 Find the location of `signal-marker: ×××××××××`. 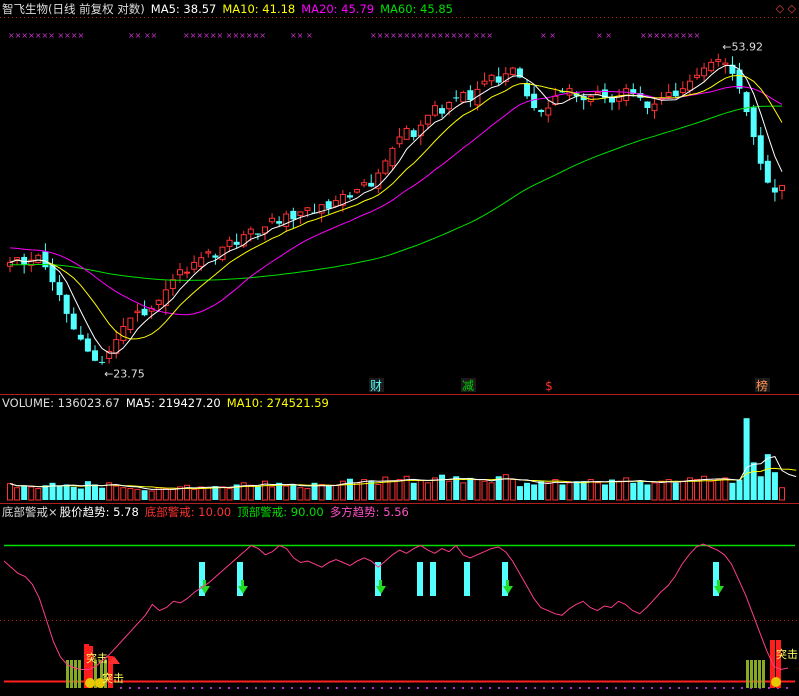

signal-marker: ××××××××× is located at coordinates (670, 35).